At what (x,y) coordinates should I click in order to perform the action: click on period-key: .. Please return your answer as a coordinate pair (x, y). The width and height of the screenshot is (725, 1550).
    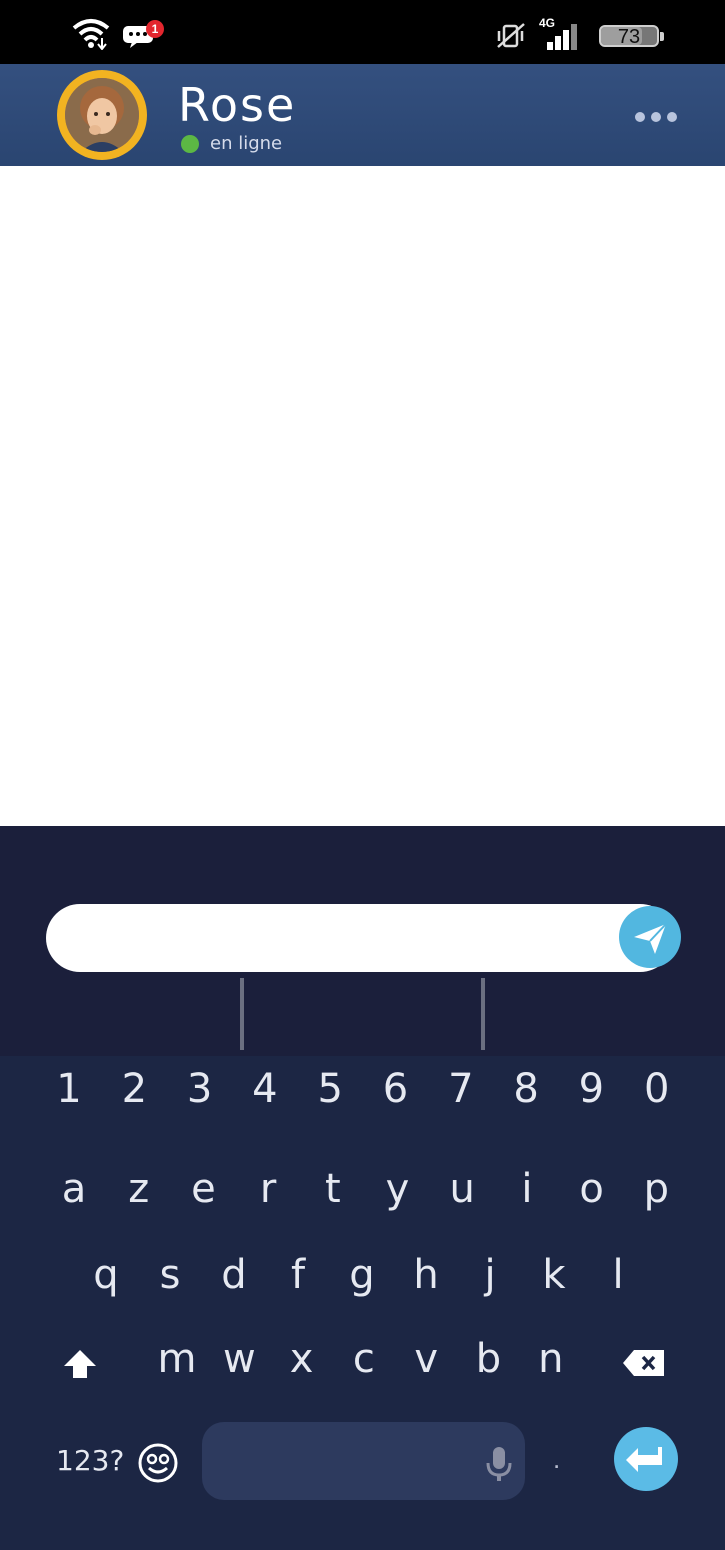
    Looking at the image, I should click on (556, 1459).